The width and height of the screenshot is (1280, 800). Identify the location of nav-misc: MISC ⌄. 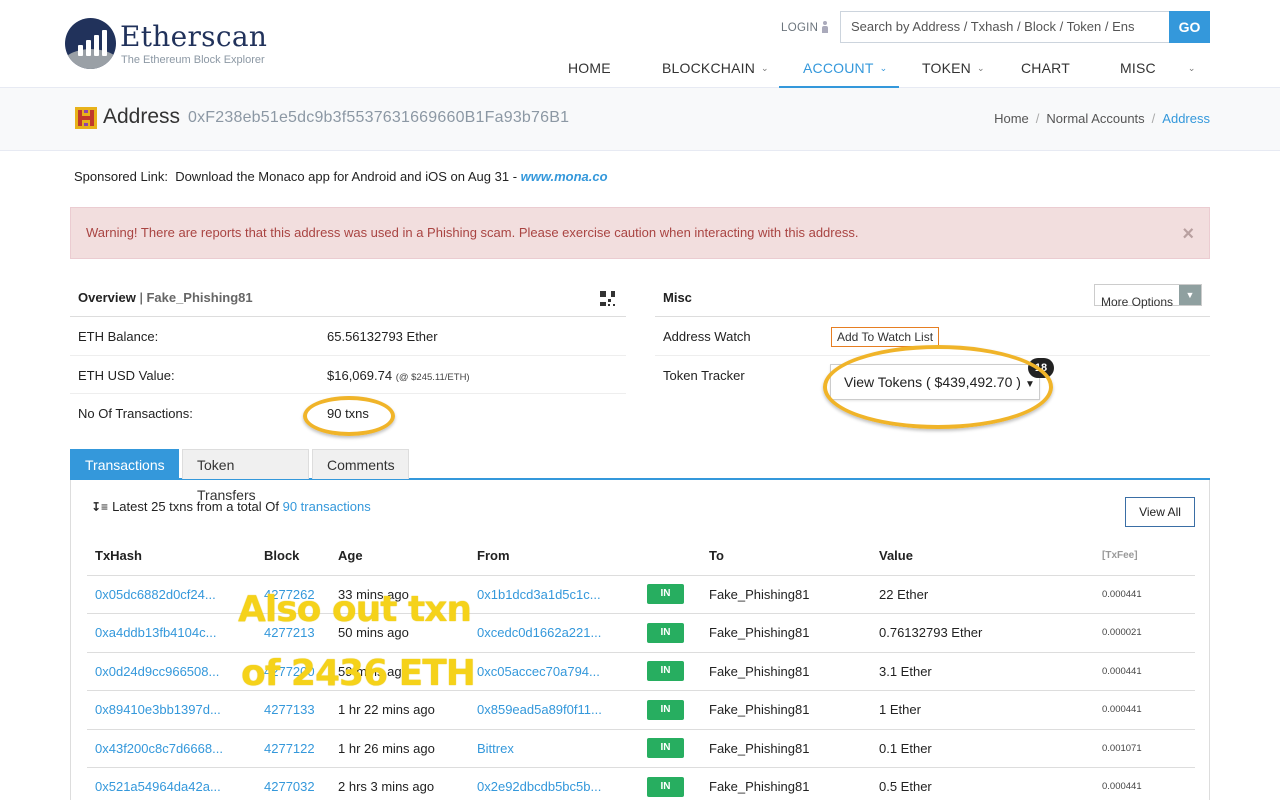
(1158, 70).